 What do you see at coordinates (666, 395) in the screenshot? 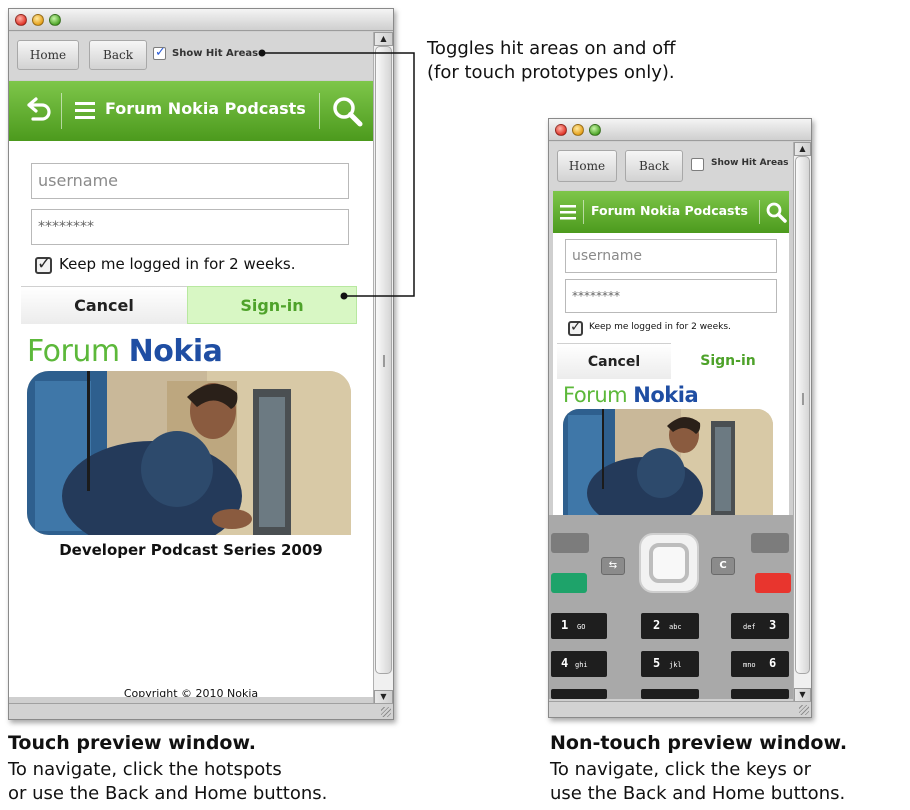
I see `logo-nokia-text: Nokia` at bounding box center [666, 395].